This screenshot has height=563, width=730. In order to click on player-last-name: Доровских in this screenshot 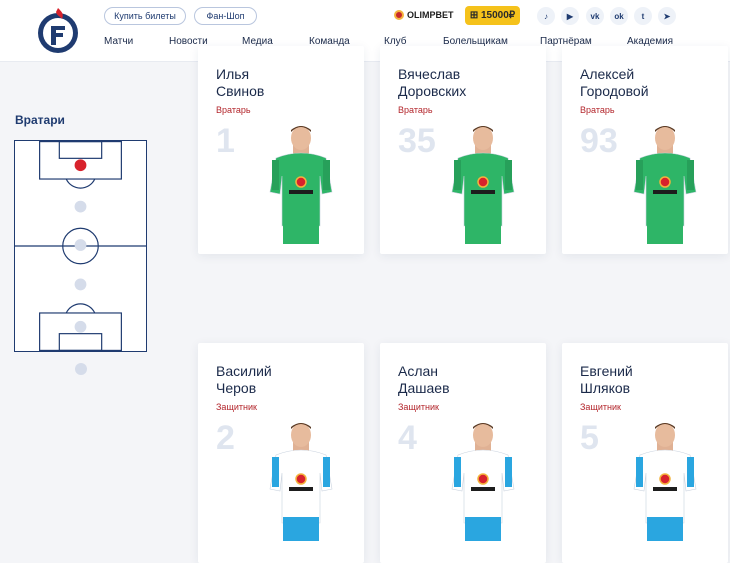, I will do `click(432, 91)`.